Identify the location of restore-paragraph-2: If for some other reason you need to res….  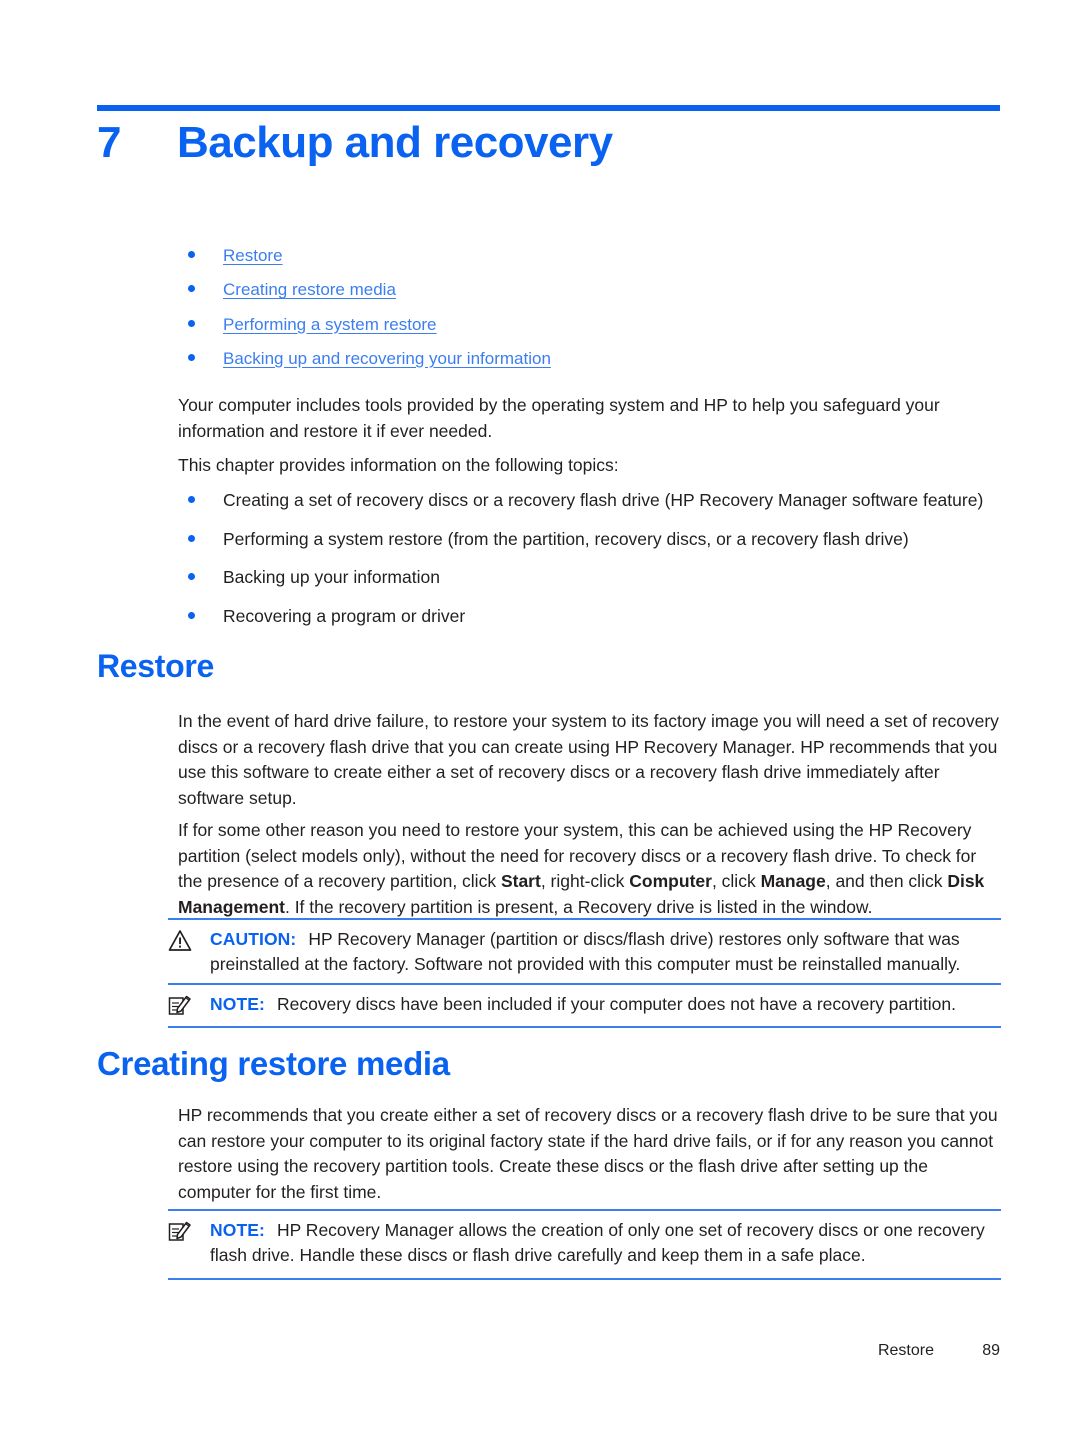
(589, 869).